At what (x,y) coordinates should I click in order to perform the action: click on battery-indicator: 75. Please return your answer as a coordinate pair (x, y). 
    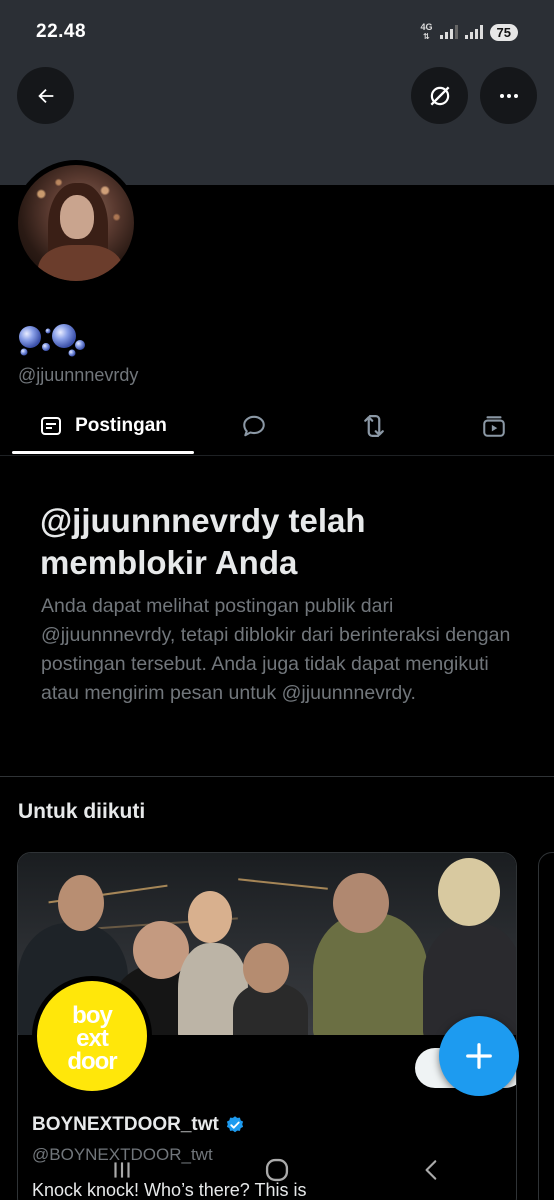
    Looking at the image, I should click on (503, 32).